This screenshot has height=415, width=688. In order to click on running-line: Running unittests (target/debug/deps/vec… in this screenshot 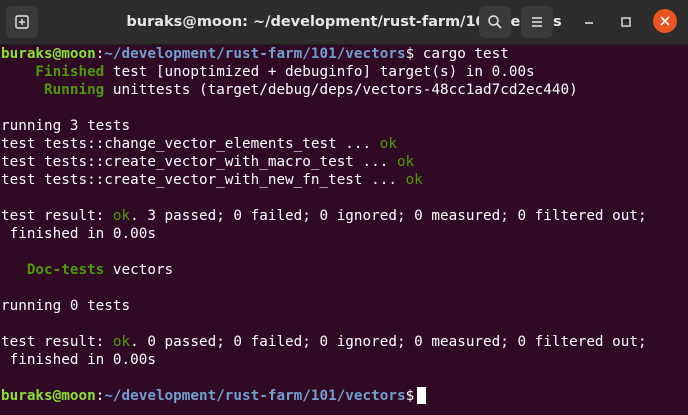, I will do `click(344, 90)`.